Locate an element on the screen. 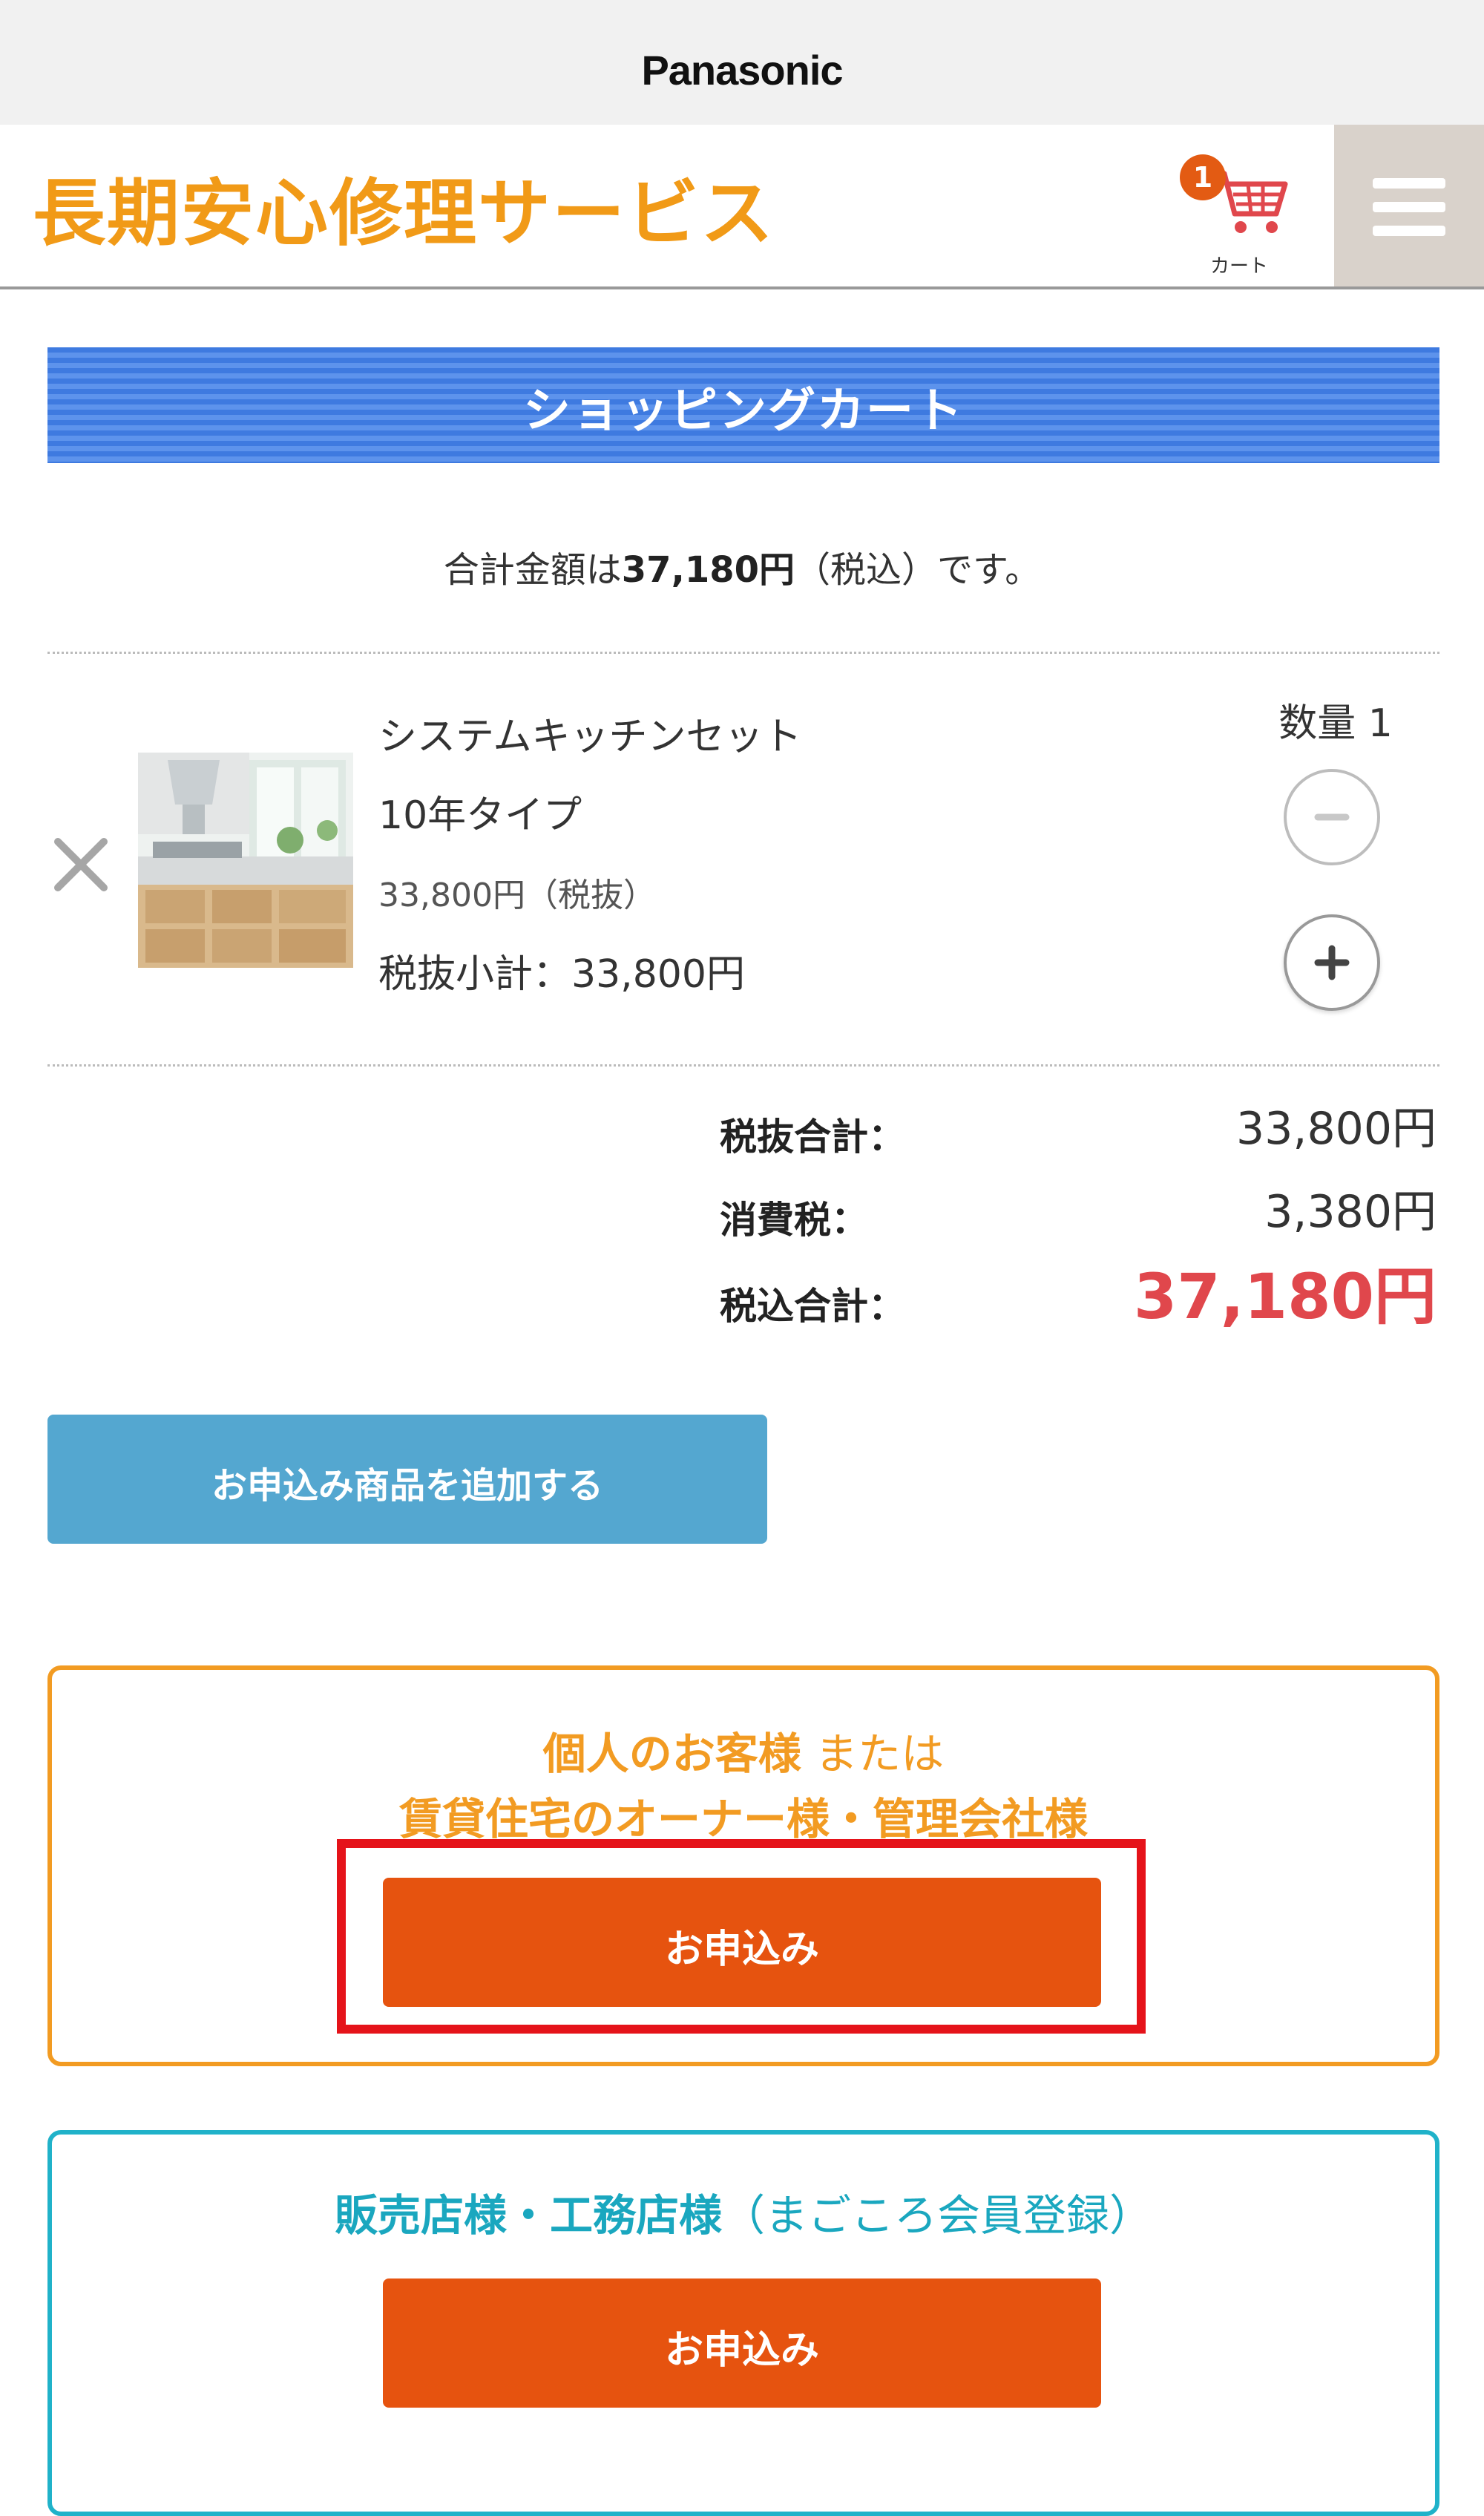  tax-value: 3,380円 is located at coordinates (1350, 1212).